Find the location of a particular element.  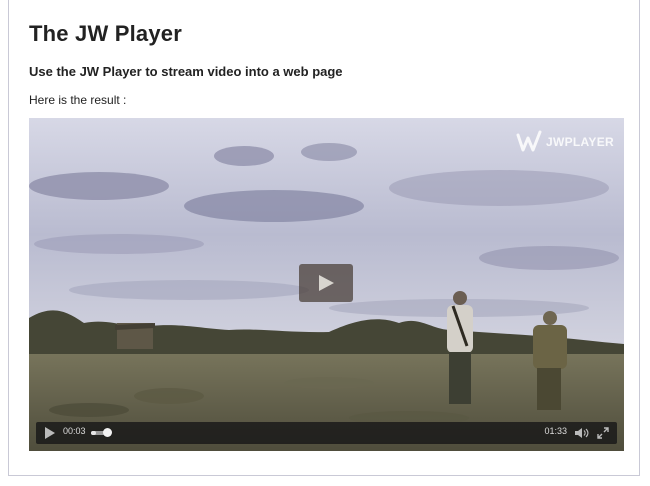

volume-icon is located at coordinates (582, 433).